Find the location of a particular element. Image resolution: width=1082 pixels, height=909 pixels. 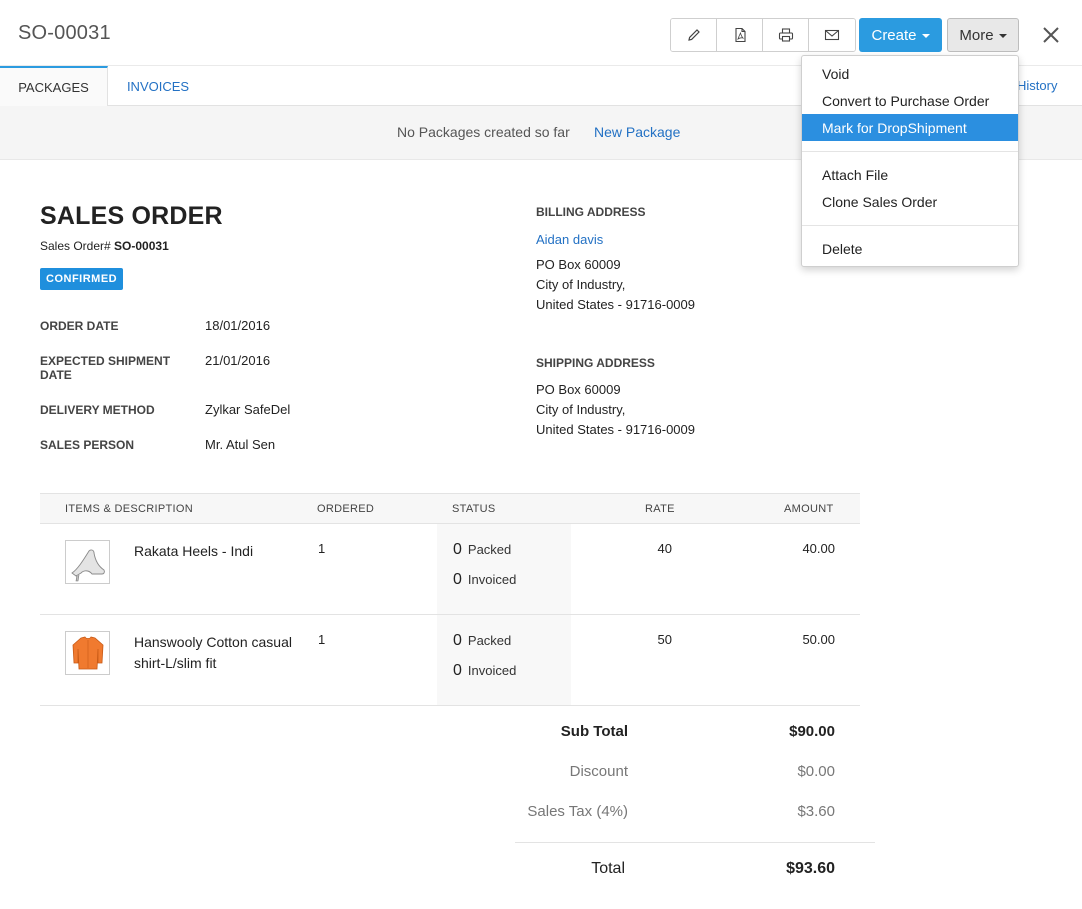

sales-tax-value: $3.60 is located at coordinates (816, 811).